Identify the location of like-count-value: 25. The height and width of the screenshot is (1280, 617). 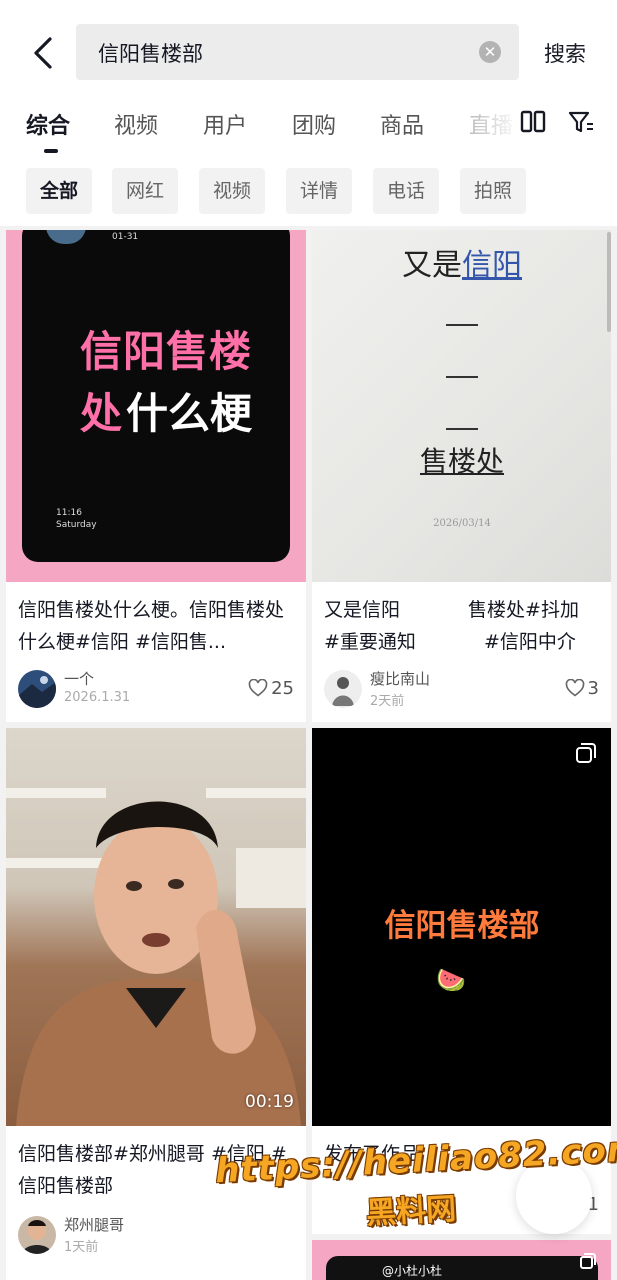
(282, 688).